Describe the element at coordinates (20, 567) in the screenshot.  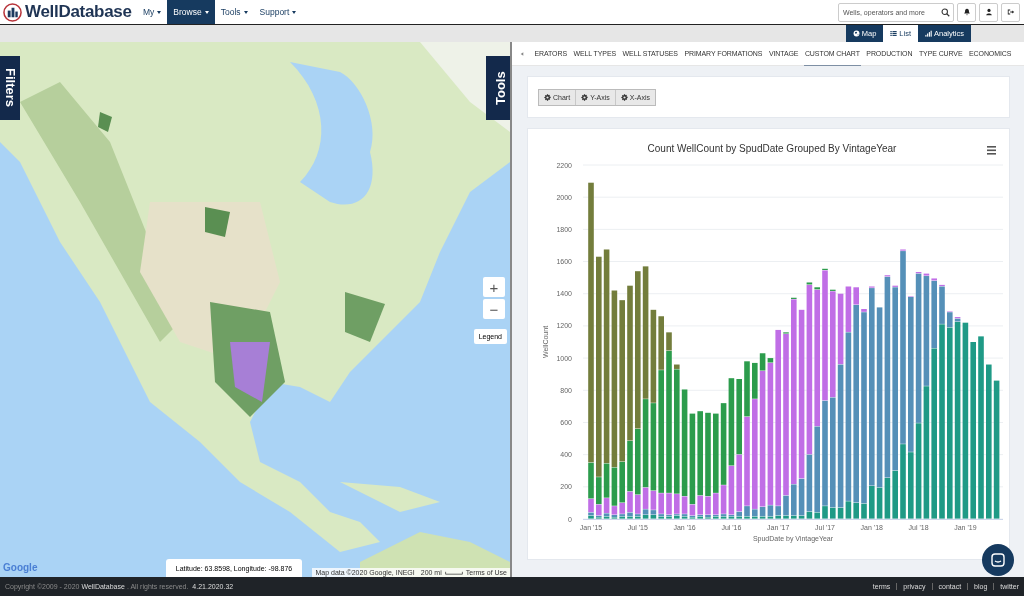
I see `google-logo: Google` at that location.